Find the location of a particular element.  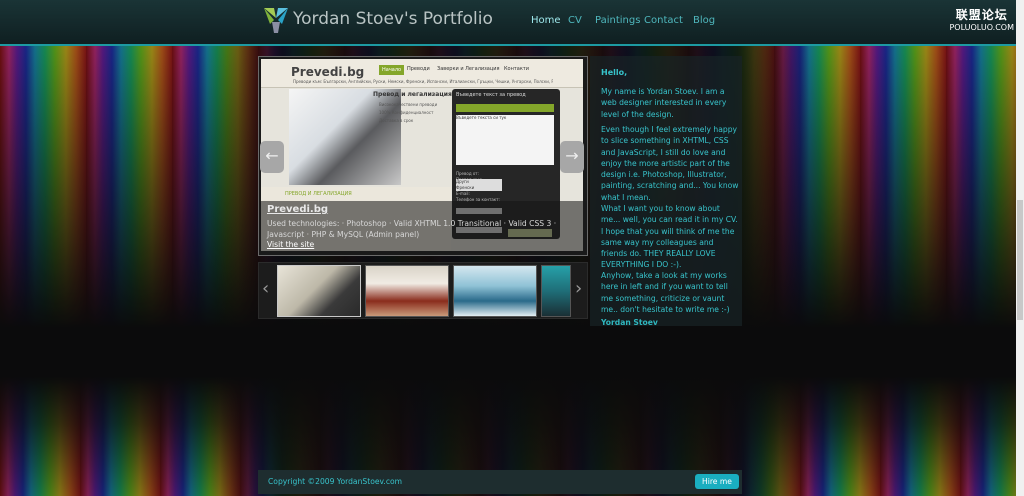

about-greeting: Hello, is located at coordinates (614, 72).